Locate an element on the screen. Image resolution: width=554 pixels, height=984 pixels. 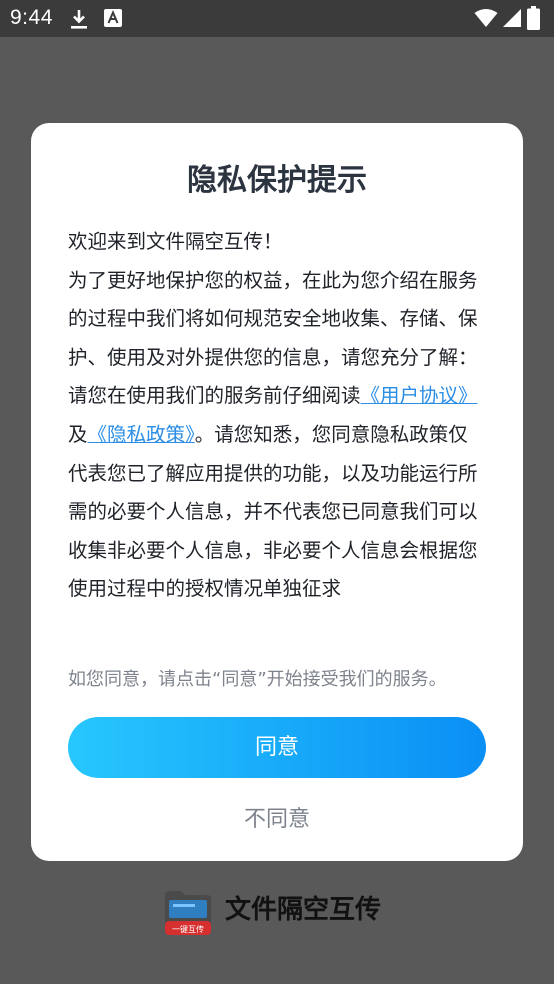
agree-button: 同意 is located at coordinates (277, 747).